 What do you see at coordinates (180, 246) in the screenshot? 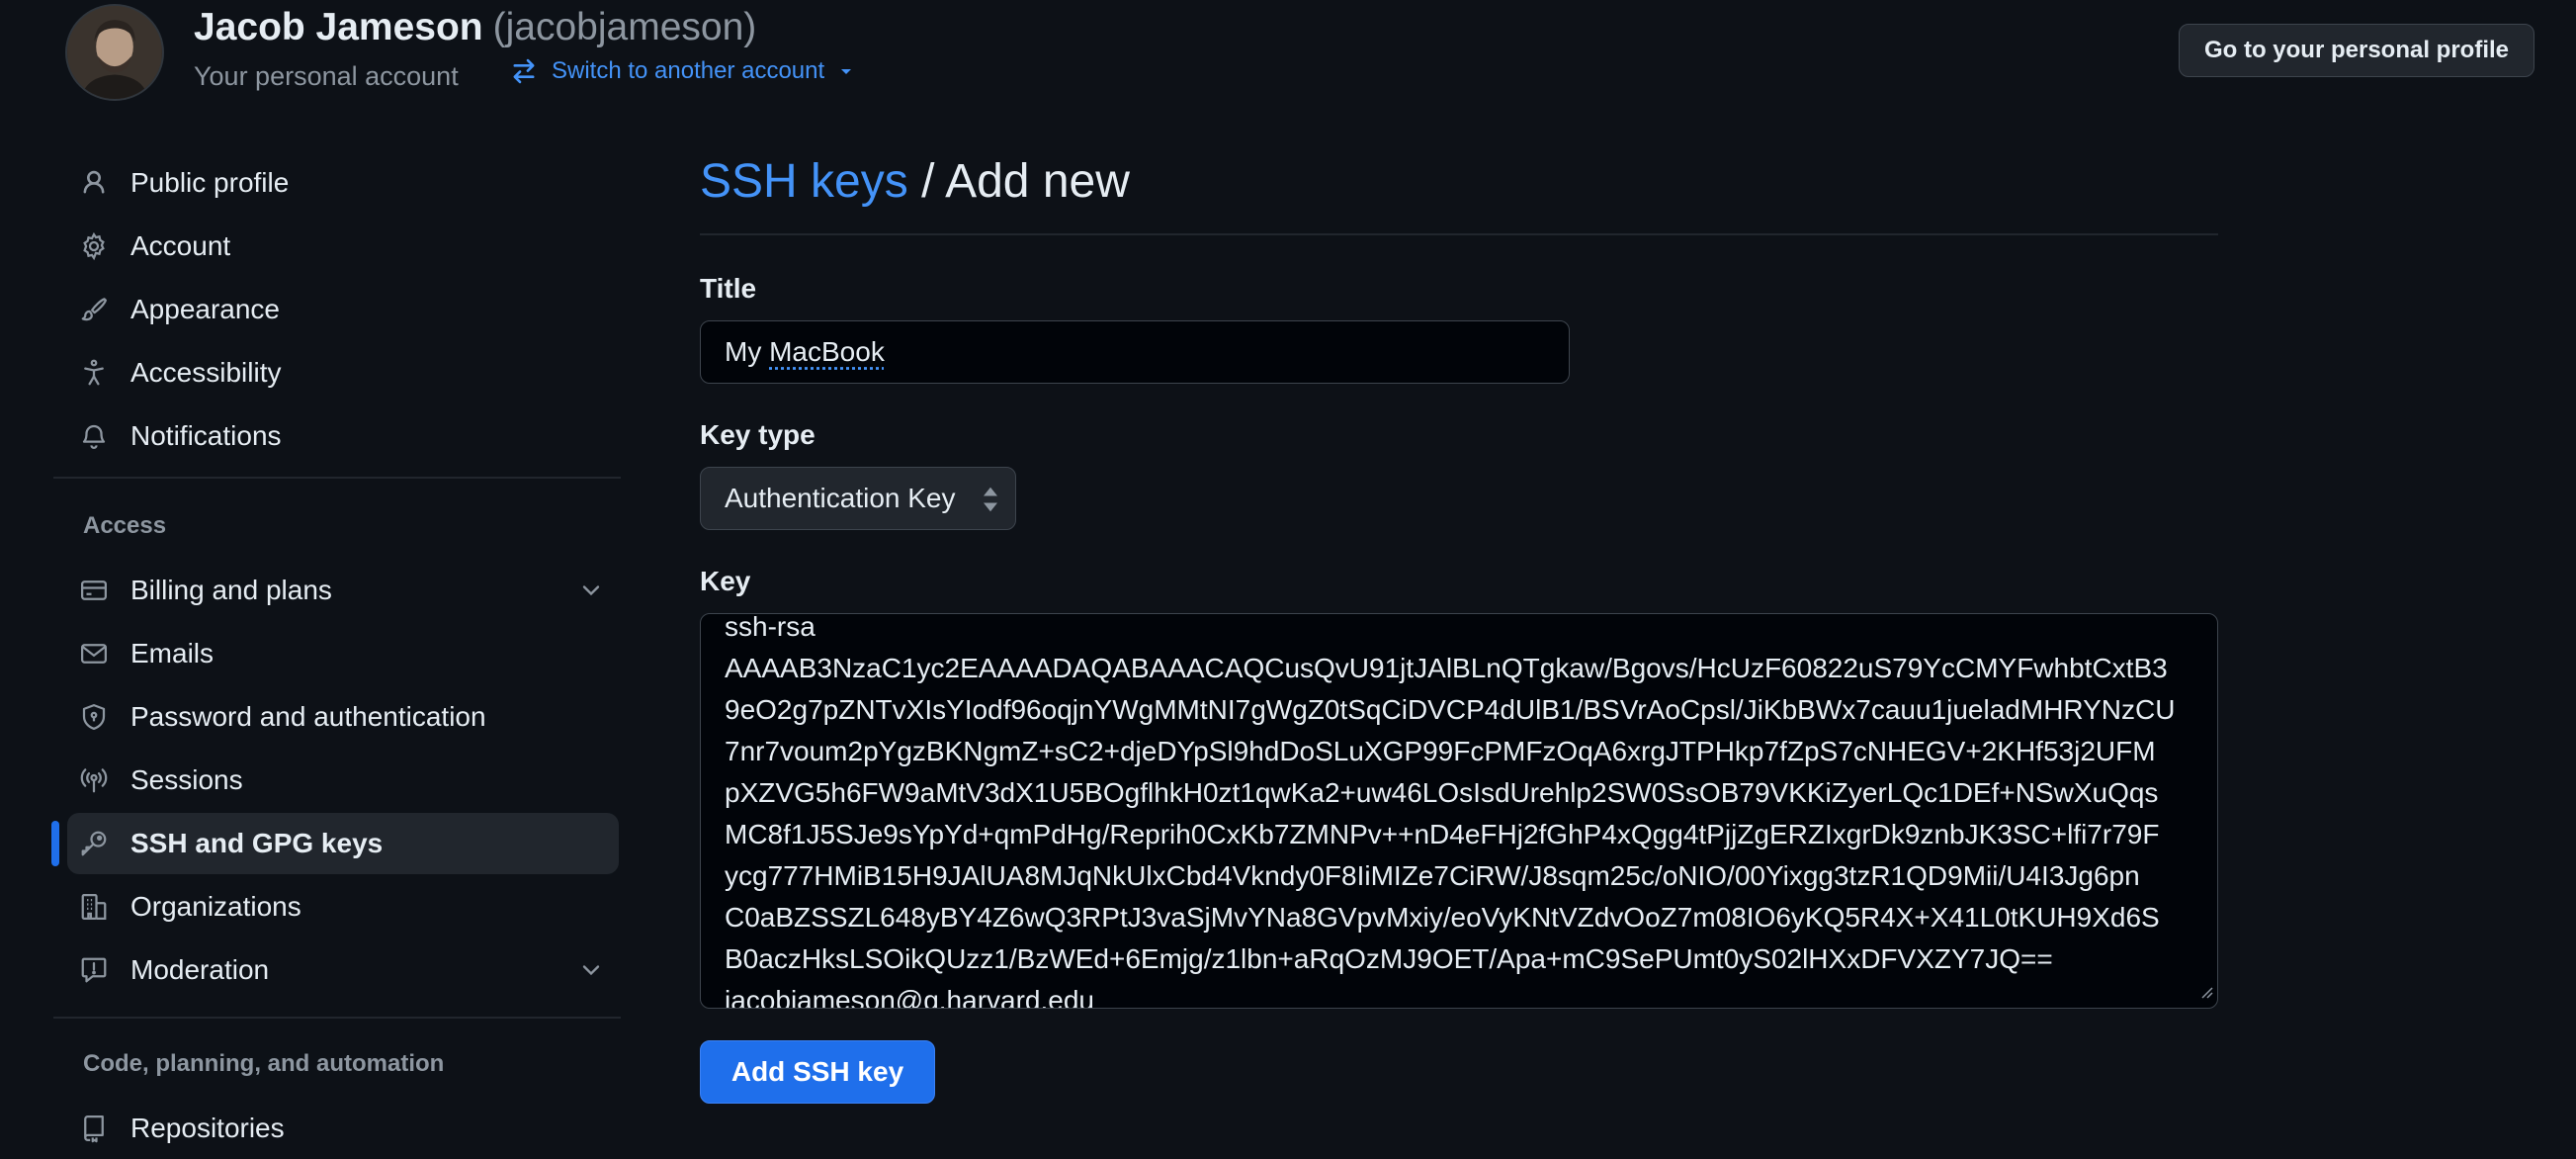
I see `sidebar-item-label: Account` at bounding box center [180, 246].